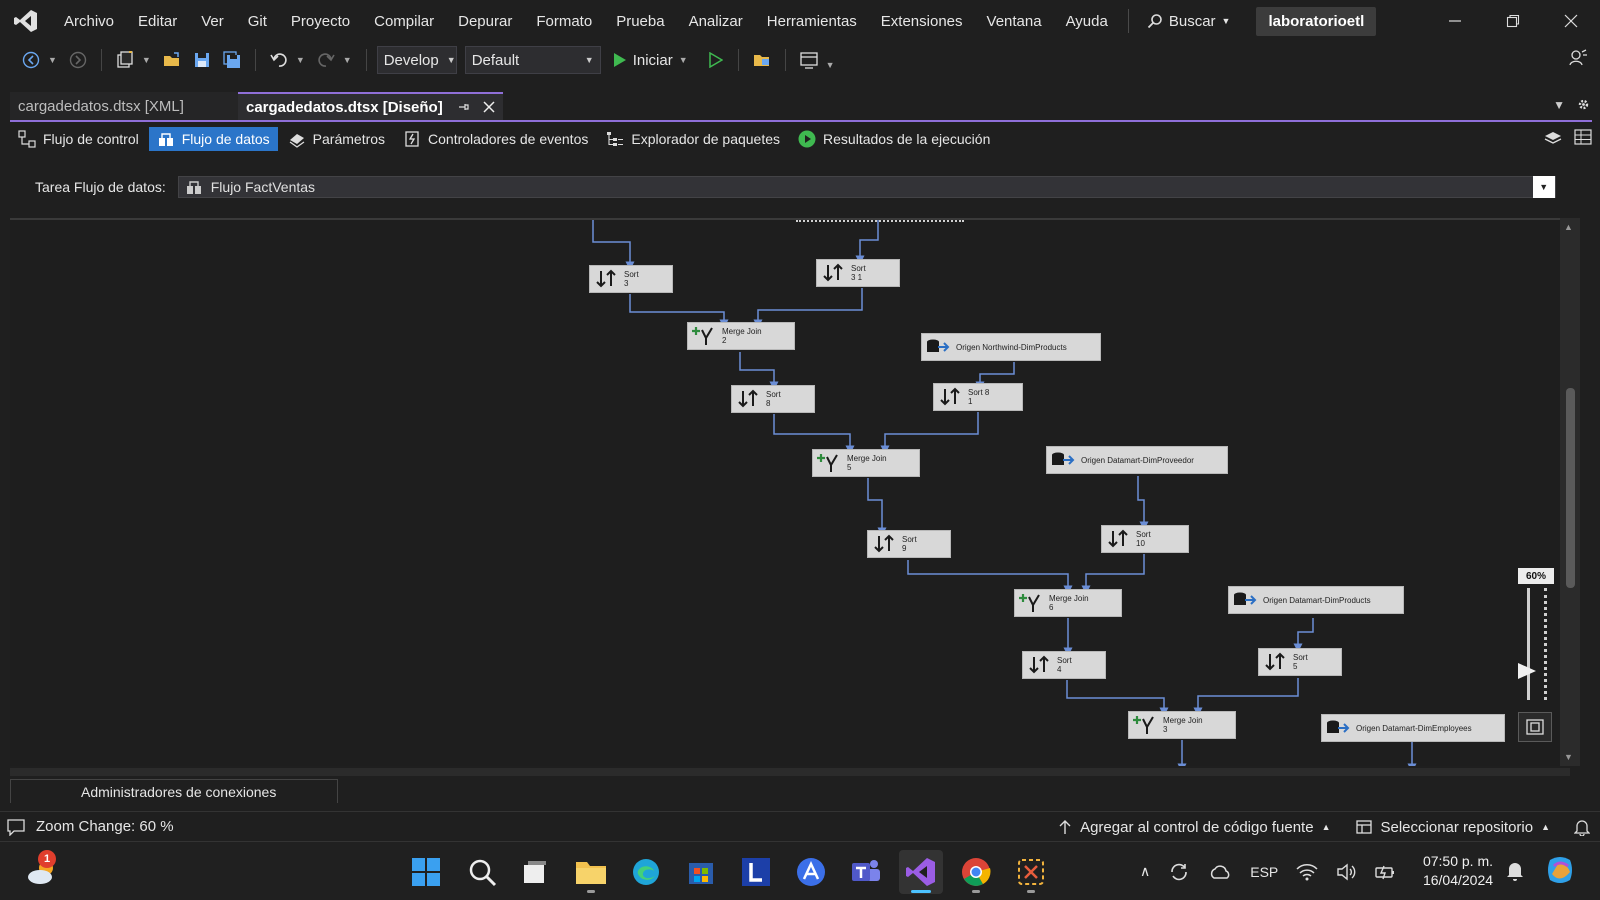 The image size is (1600, 900). What do you see at coordinates (693, 139) in the screenshot?
I see `tab-package-explorer: Explorador de paquetes` at bounding box center [693, 139].